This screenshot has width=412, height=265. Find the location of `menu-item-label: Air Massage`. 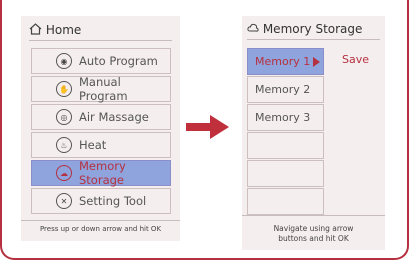

menu-item-label: Air Massage is located at coordinates (114, 117).